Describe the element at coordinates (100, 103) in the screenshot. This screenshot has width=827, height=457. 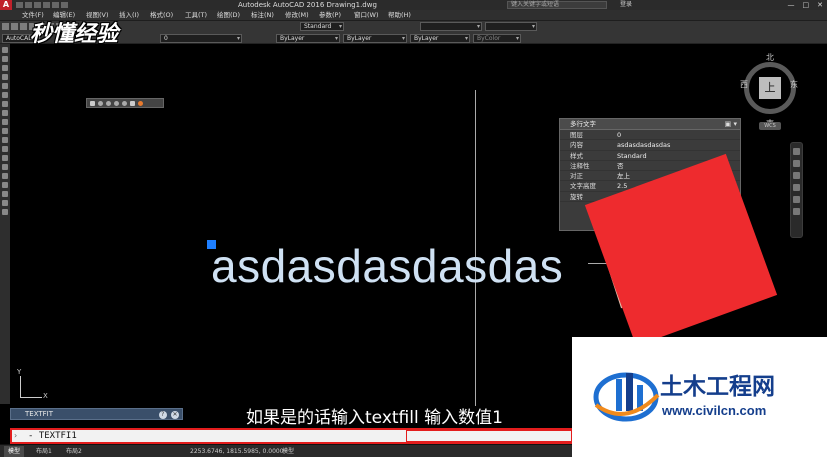
I see `layer-on-icon` at that location.